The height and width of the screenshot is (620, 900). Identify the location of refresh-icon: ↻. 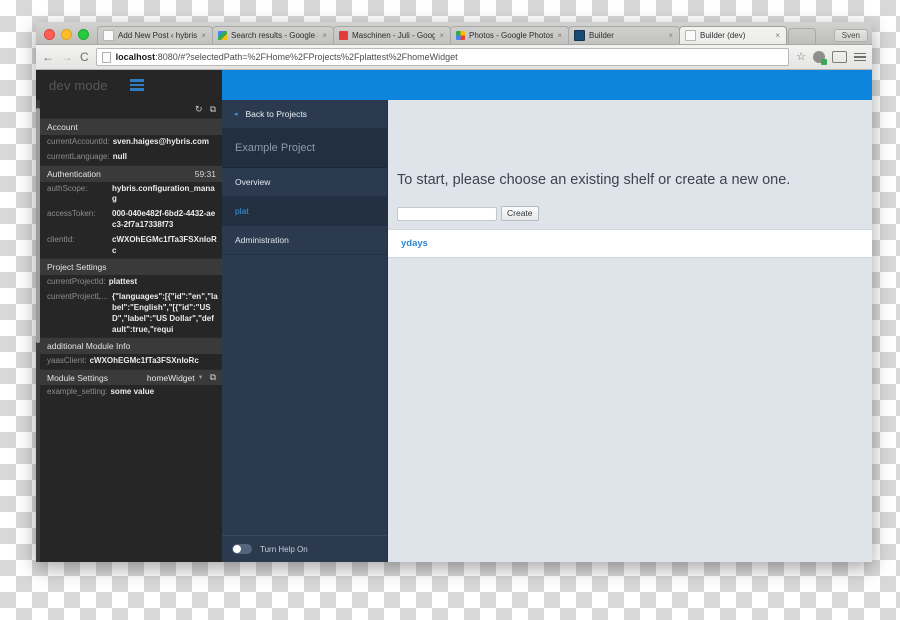
(199, 109).